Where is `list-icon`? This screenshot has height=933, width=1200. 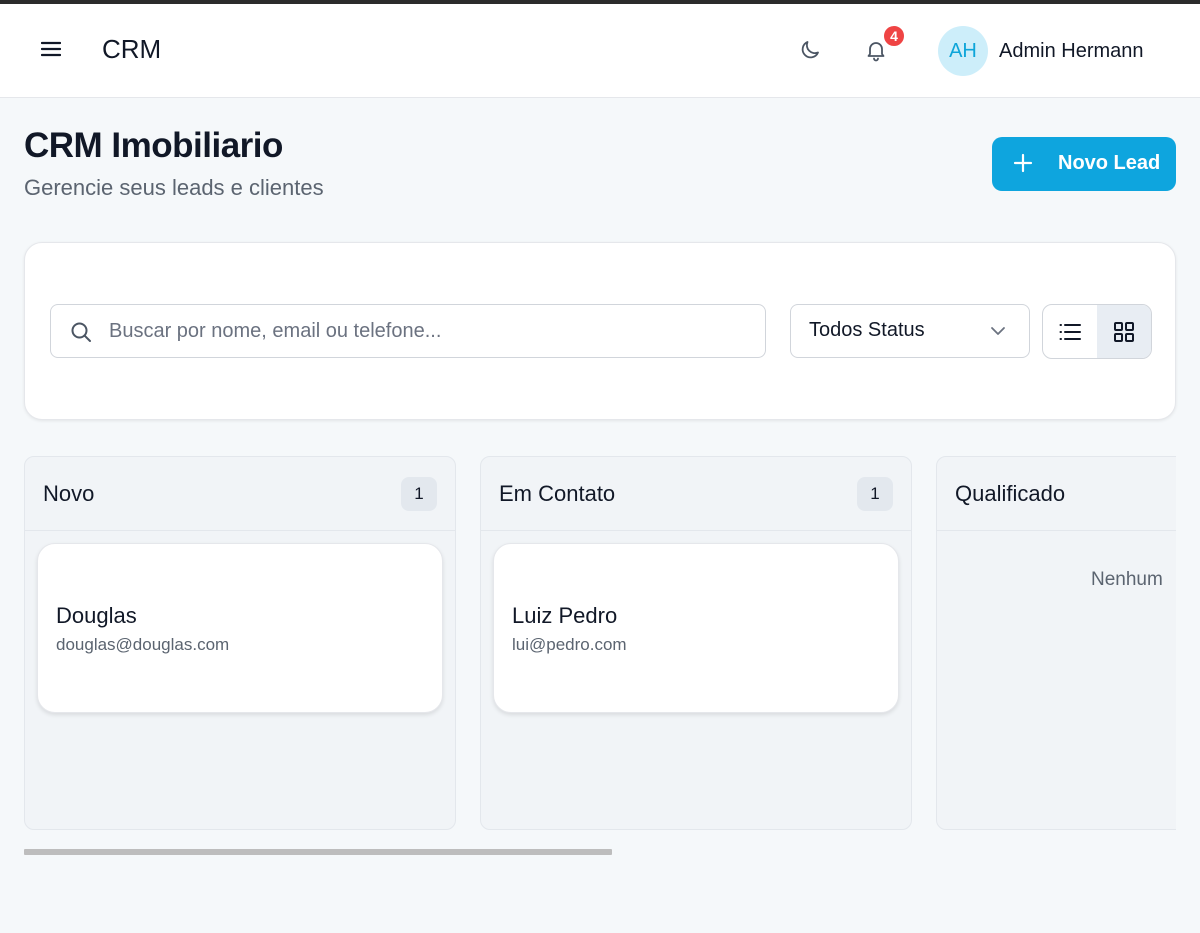
list-icon is located at coordinates (1070, 331).